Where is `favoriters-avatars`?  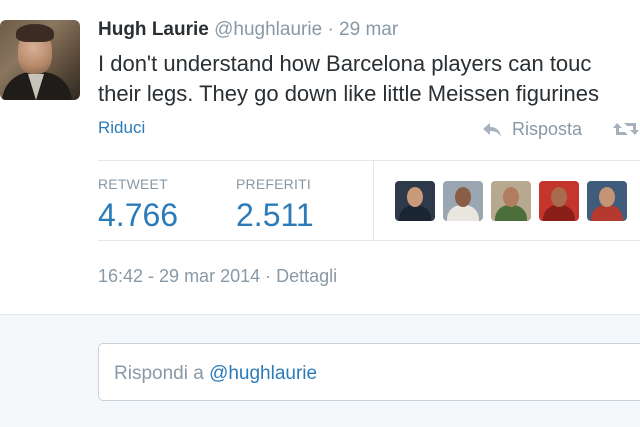
favoriters-avatars is located at coordinates (515, 201).